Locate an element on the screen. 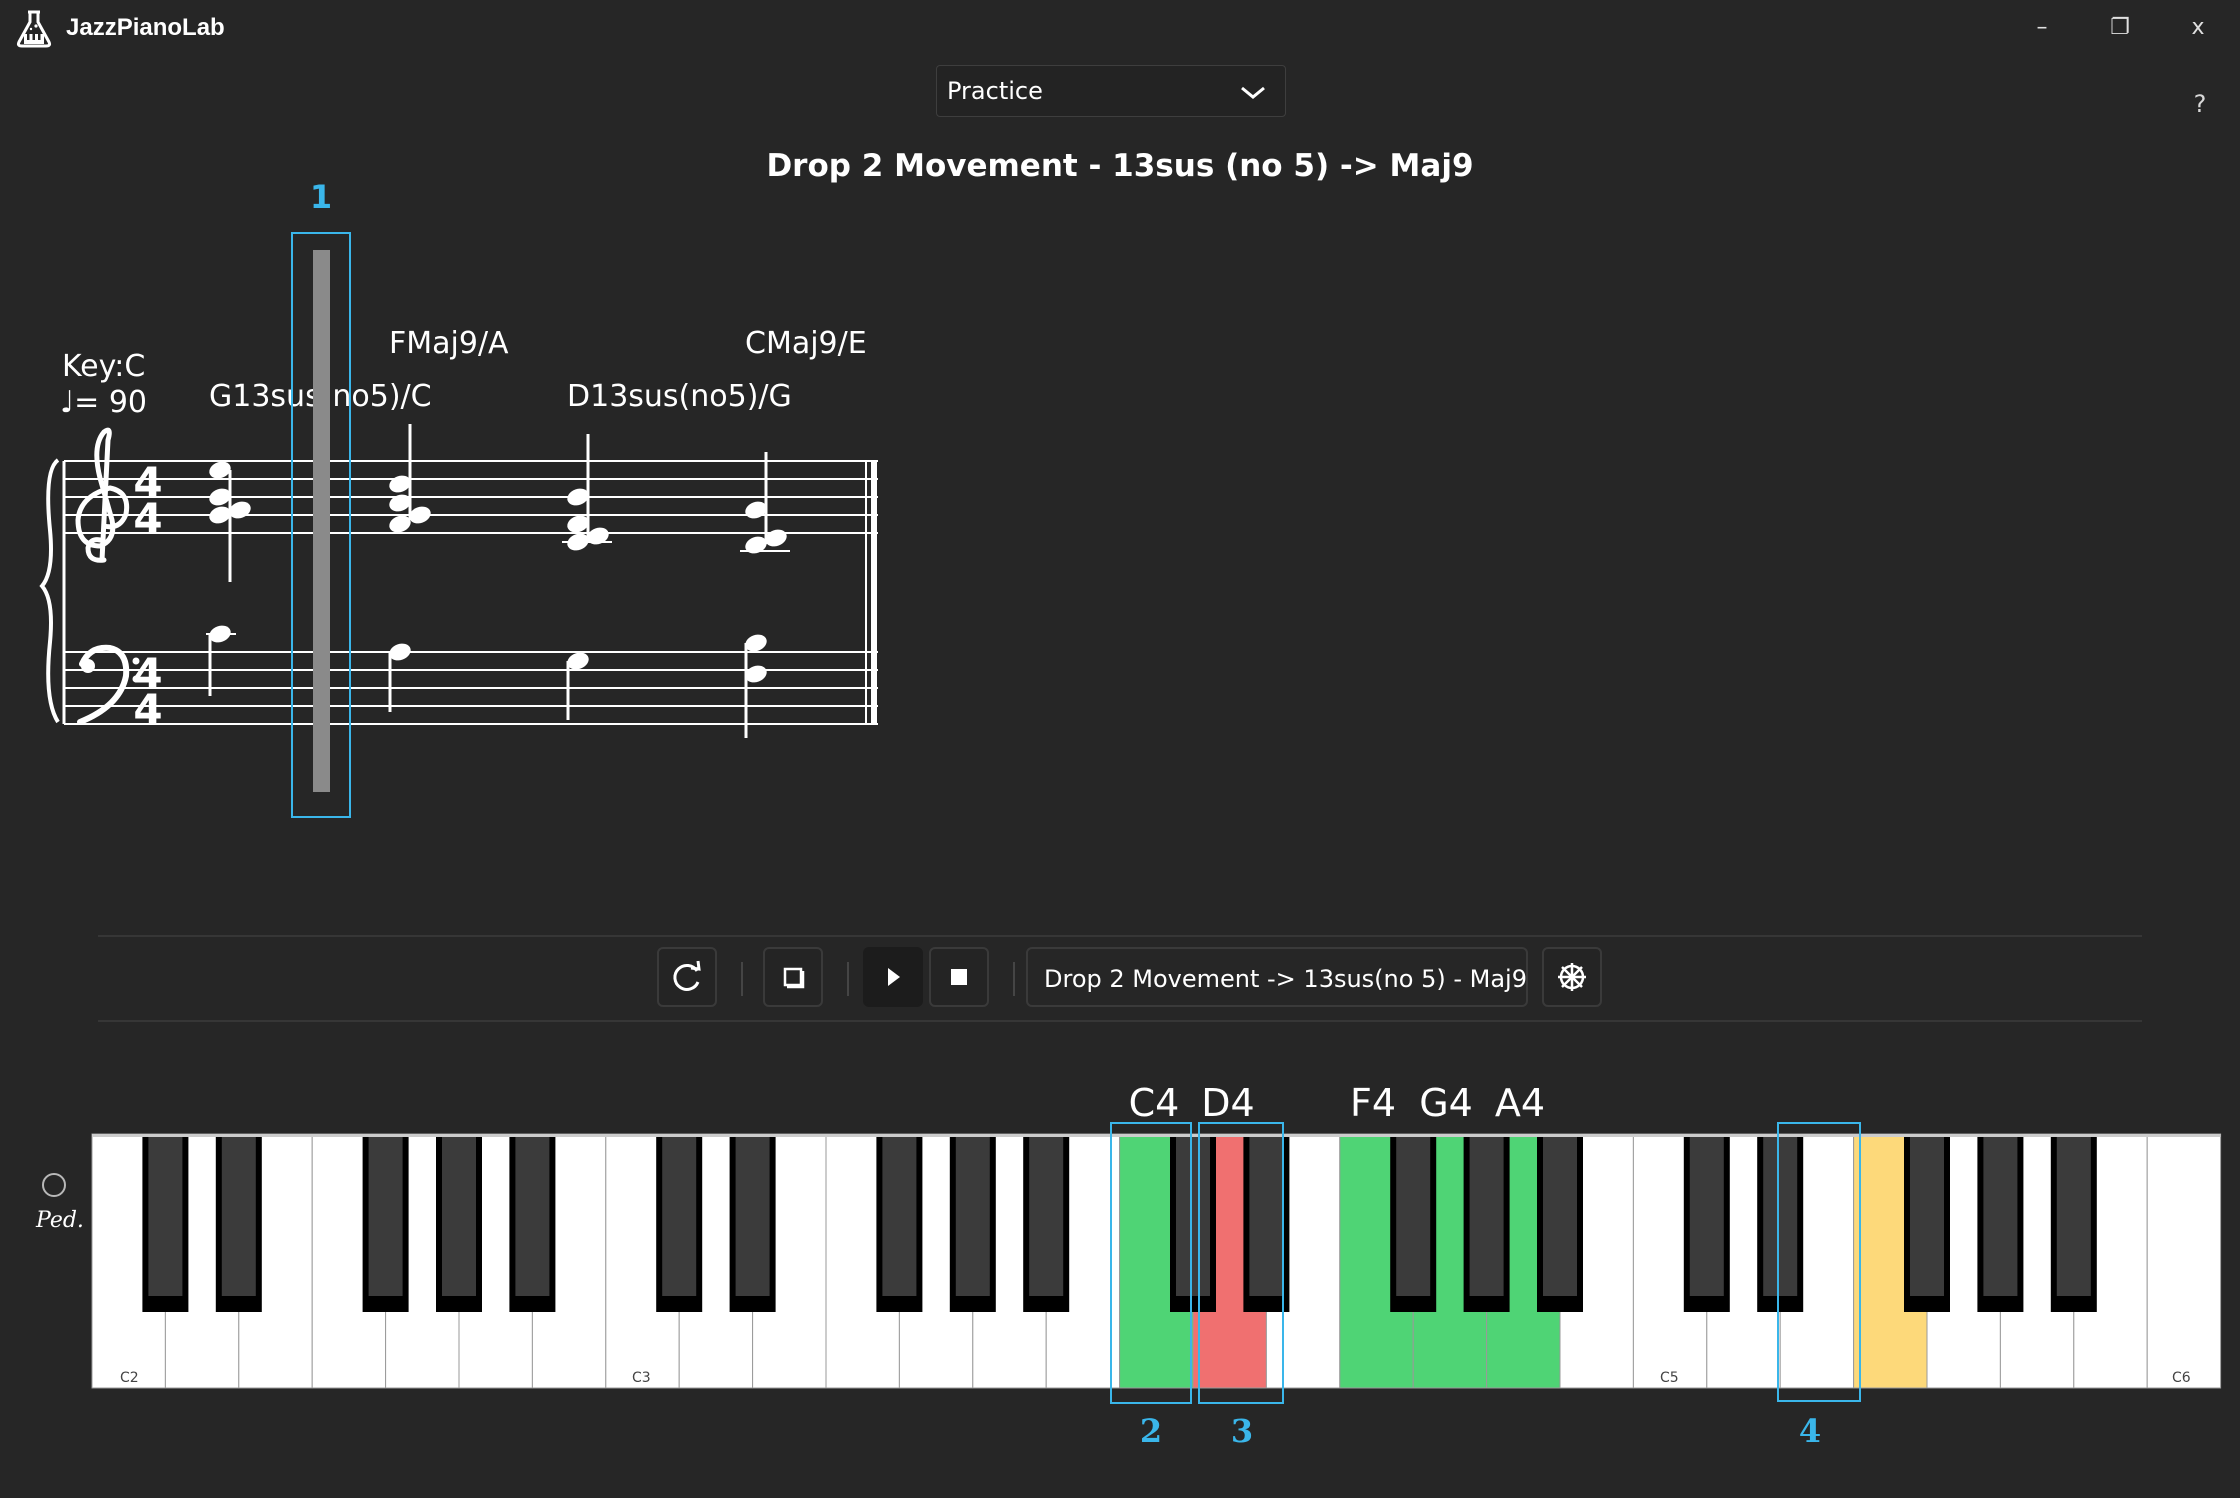 This screenshot has width=2240, height=1498. play-button is located at coordinates (893, 977).